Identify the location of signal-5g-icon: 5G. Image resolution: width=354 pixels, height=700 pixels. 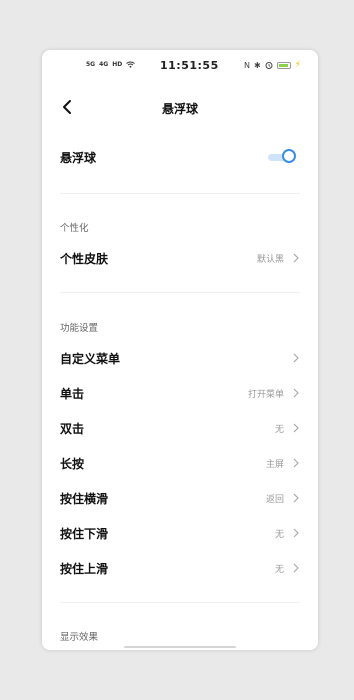
(91, 64).